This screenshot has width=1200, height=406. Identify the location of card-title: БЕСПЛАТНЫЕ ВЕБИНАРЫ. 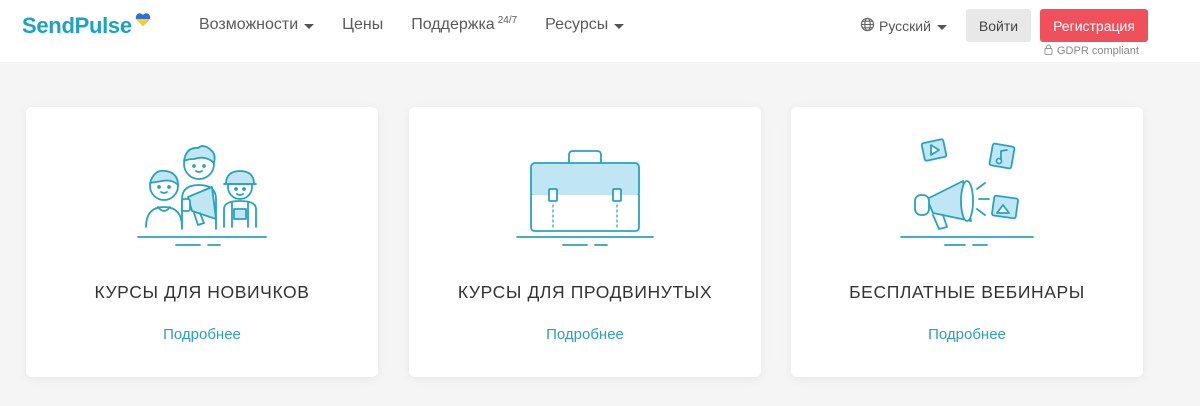
(967, 292).